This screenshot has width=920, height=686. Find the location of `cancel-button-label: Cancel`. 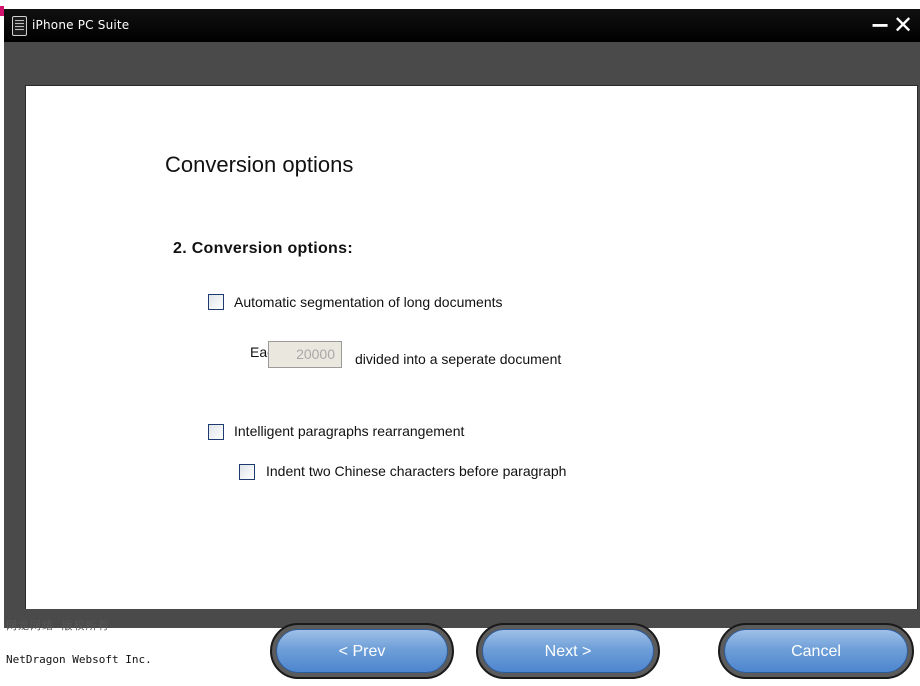

cancel-button-label: Cancel is located at coordinates (816, 651).